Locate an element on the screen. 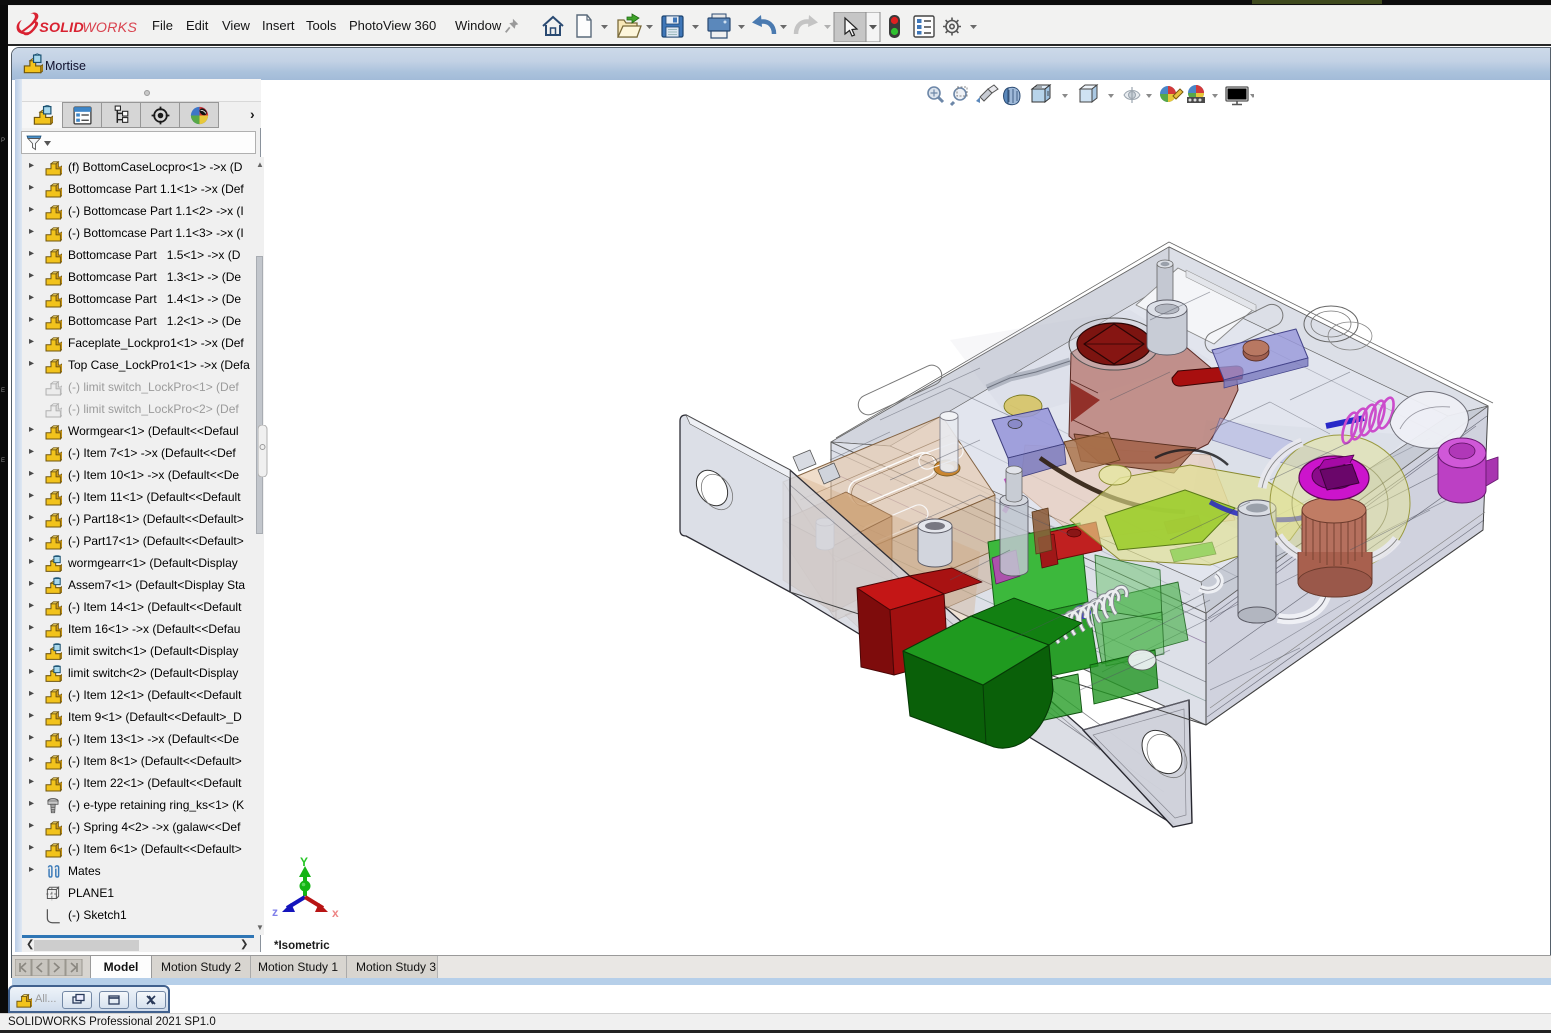 Image resolution: width=1551 pixels, height=1033 pixels. svg-text: WORKS is located at coordinates (109, 28).